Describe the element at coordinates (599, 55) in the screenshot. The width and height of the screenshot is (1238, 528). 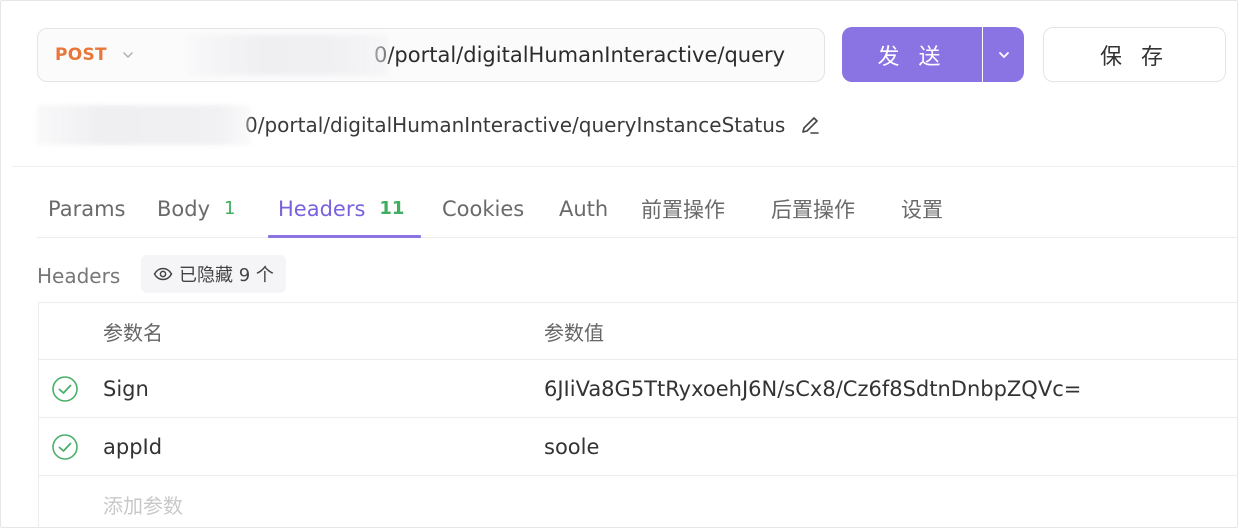
I see `url-input: 0/portal/digitalHumanInteractive/query` at that location.